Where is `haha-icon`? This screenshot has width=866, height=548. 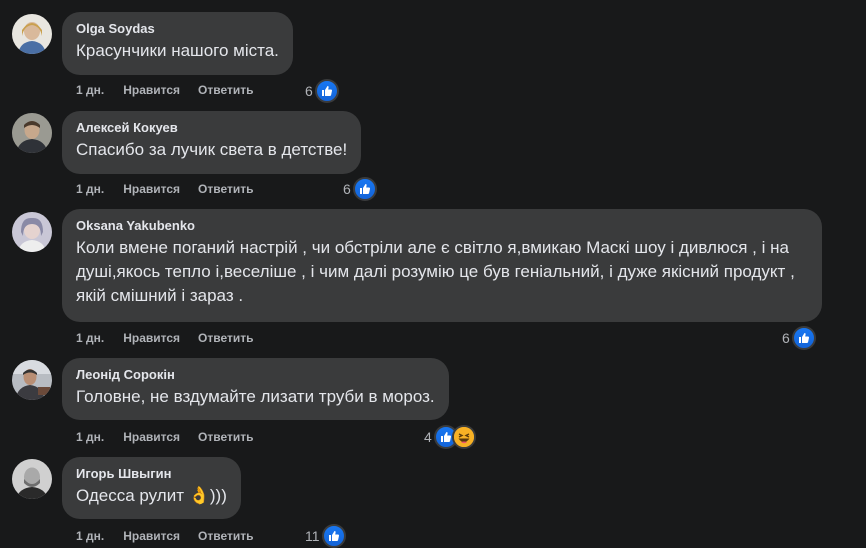 haha-icon is located at coordinates (463, 437).